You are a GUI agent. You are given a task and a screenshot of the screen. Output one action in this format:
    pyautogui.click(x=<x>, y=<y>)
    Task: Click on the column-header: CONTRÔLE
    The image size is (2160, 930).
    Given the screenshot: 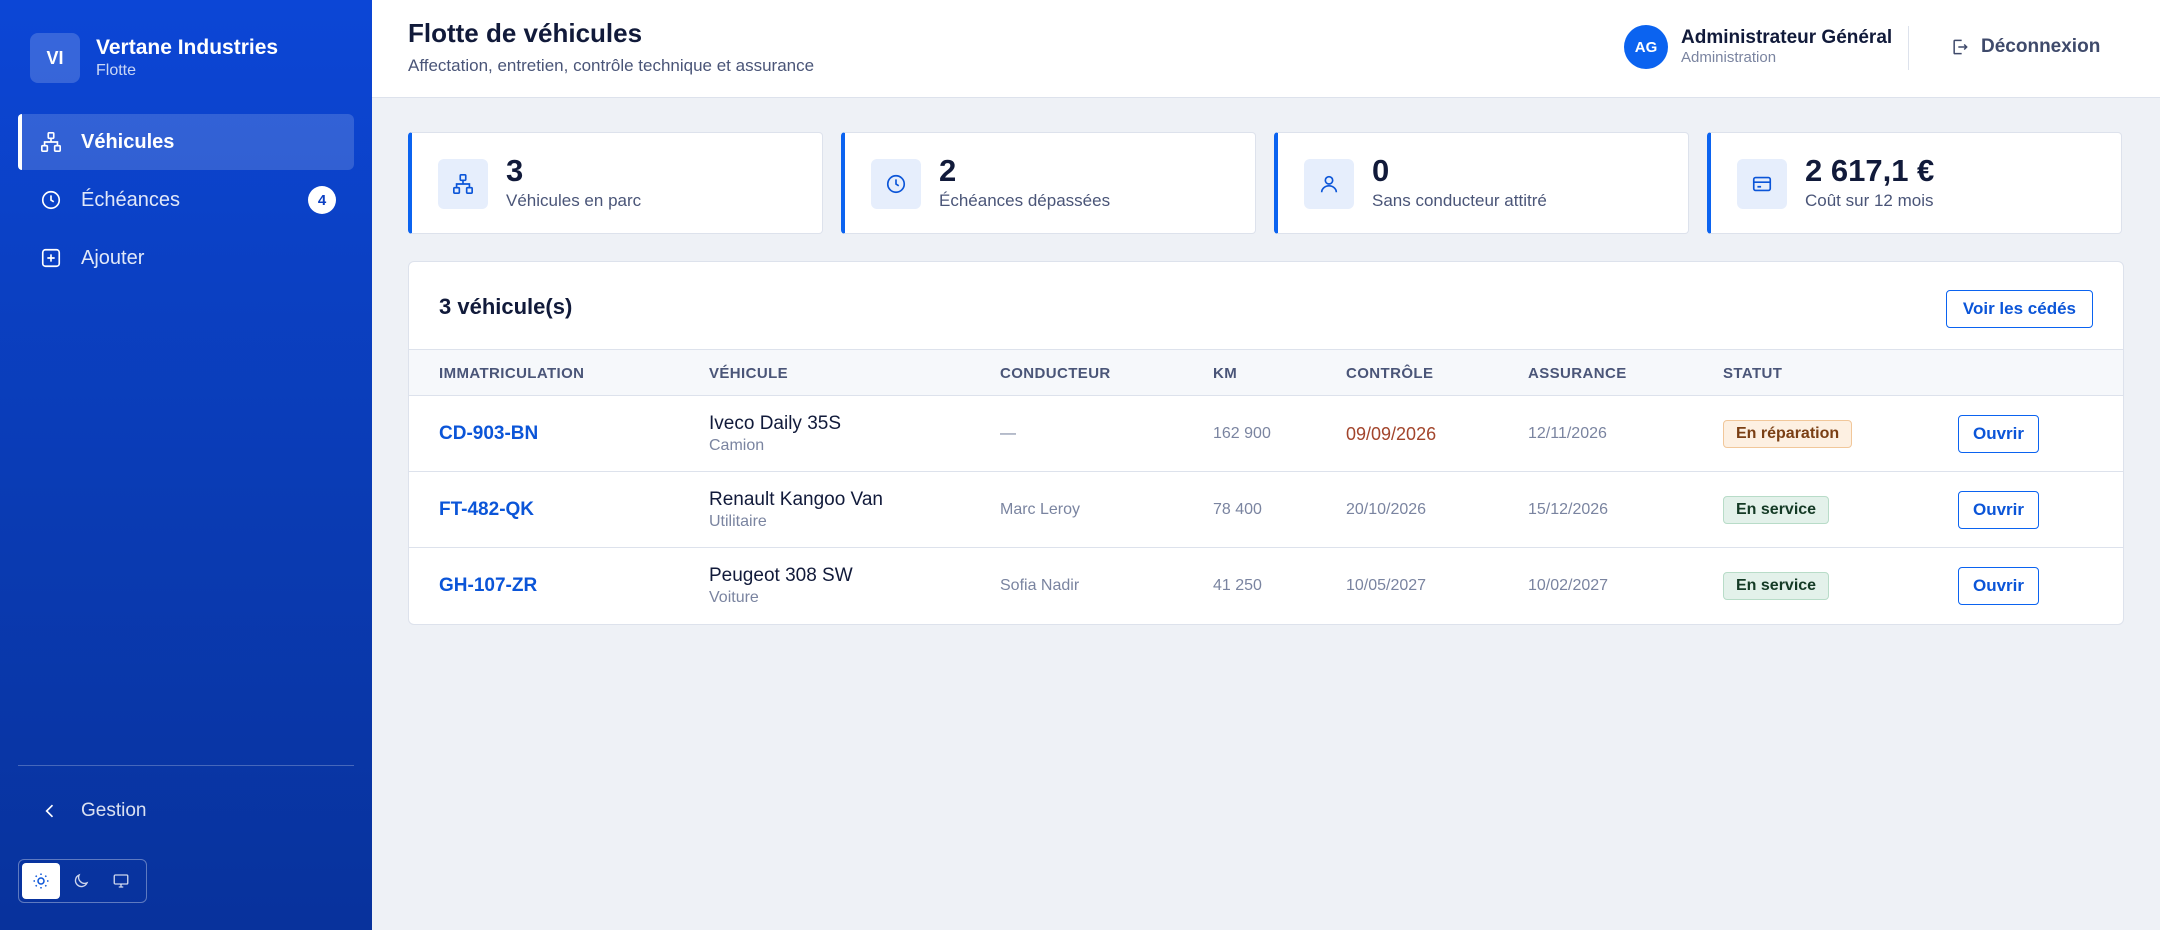 What is the action you would take?
    pyautogui.click(x=1389, y=373)
    